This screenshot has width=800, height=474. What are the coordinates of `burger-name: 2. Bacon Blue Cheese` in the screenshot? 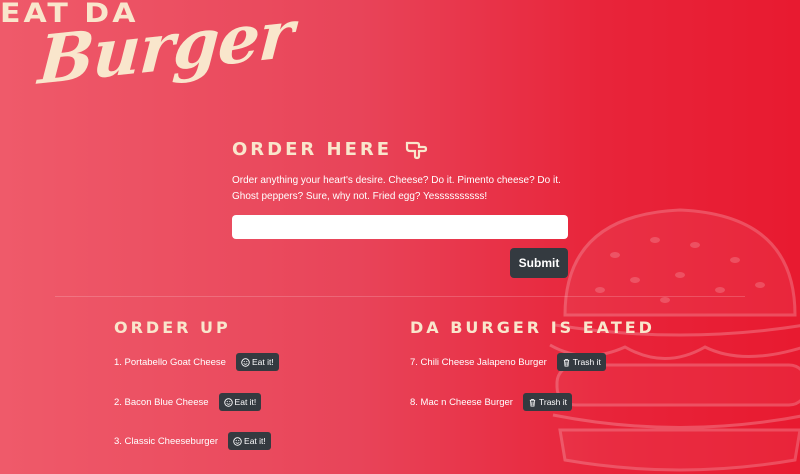 It's located at (161, 402).